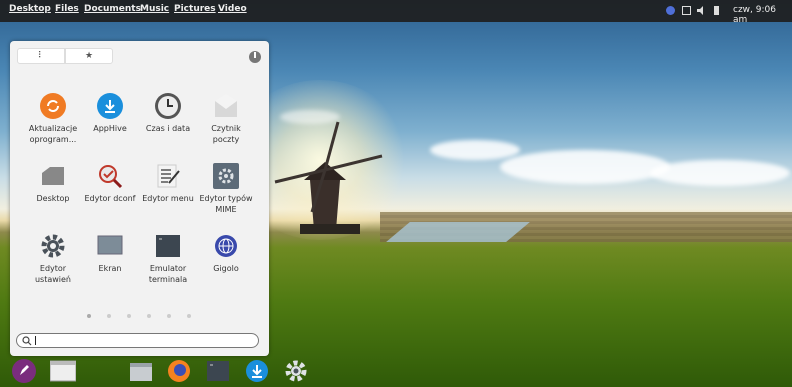 This screenshot has width=792, height=387. I want to click on desktop-folder-icon, so click(53, 176).